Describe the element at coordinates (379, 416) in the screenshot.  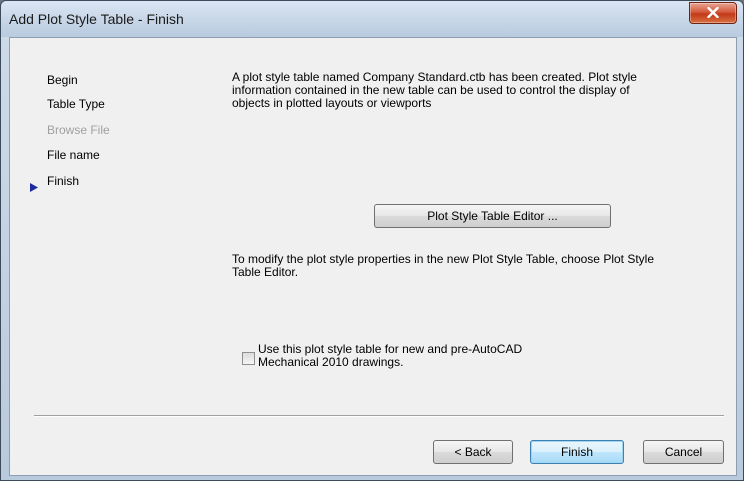
I see `footer-separator` at that location.